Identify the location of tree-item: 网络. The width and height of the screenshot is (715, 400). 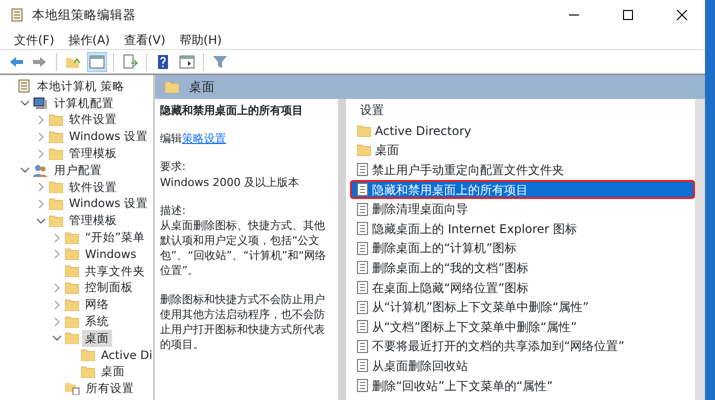
(97, 305).